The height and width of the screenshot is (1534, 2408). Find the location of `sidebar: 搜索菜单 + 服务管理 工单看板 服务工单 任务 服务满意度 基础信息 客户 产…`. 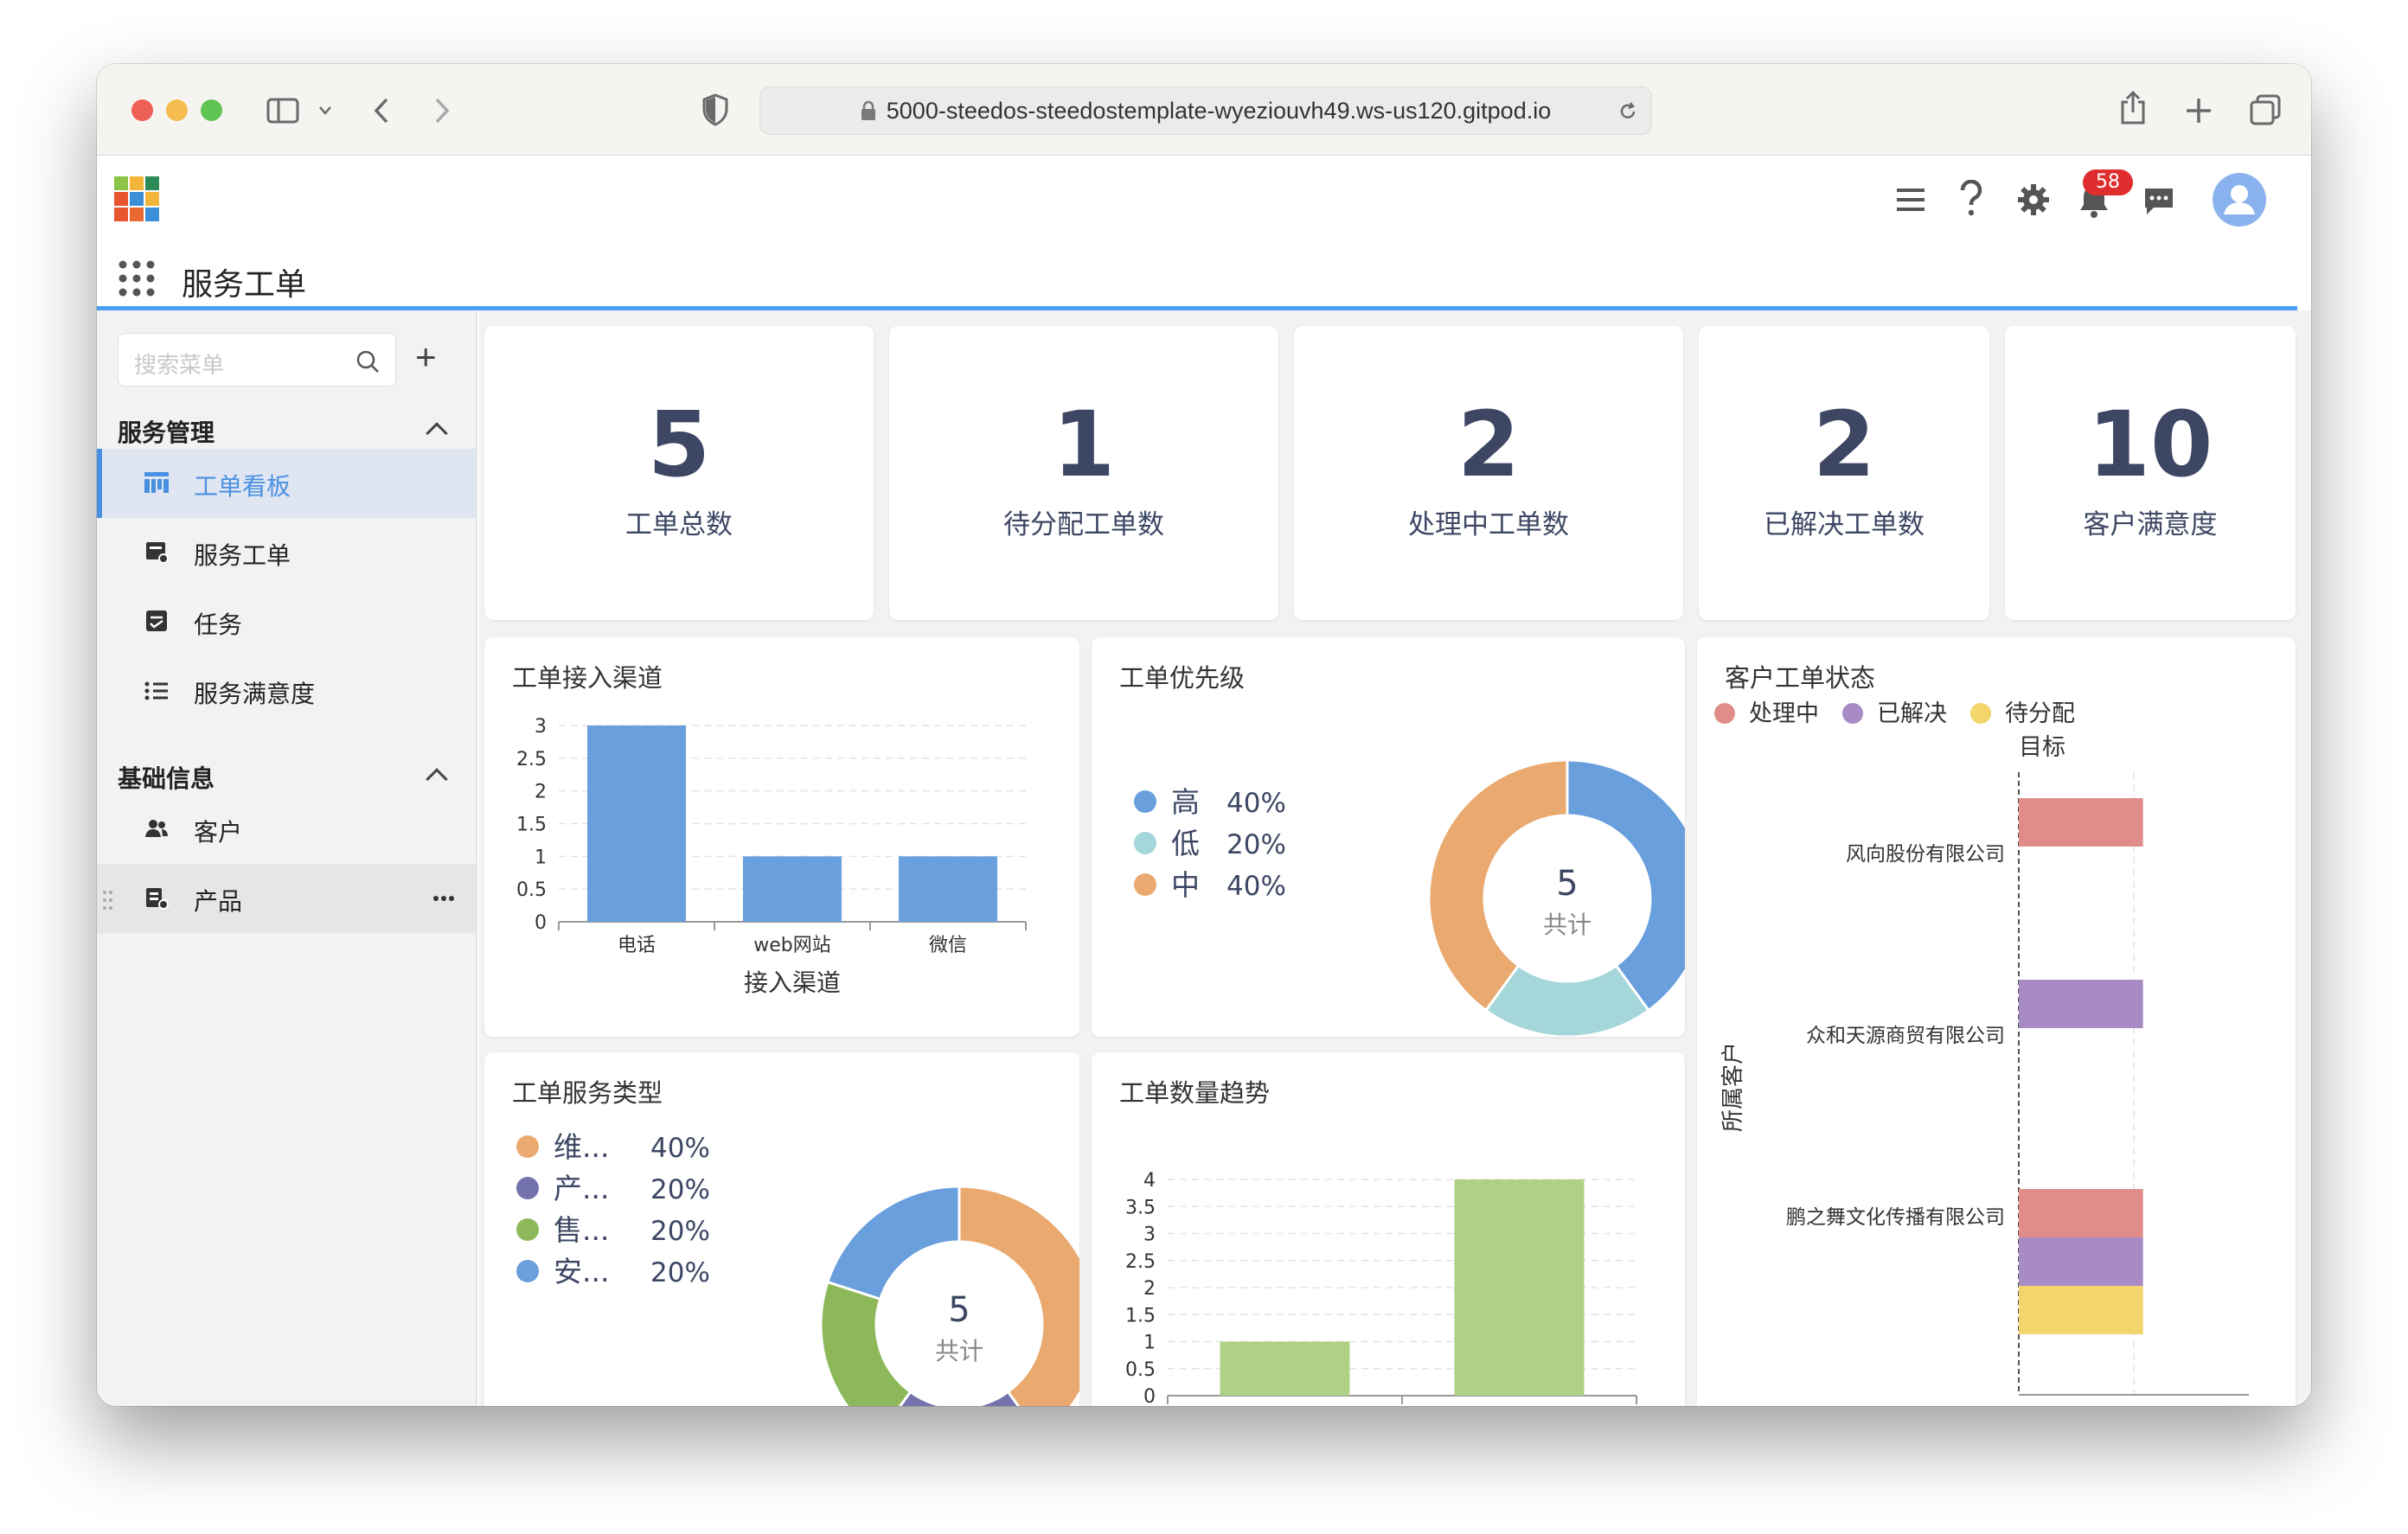

sidebar: 搜索菜单 + 服务管理 工单看板 服务工单 任务 服务满意度 基础信息 客户 产… is located at coordinates (287, 858).